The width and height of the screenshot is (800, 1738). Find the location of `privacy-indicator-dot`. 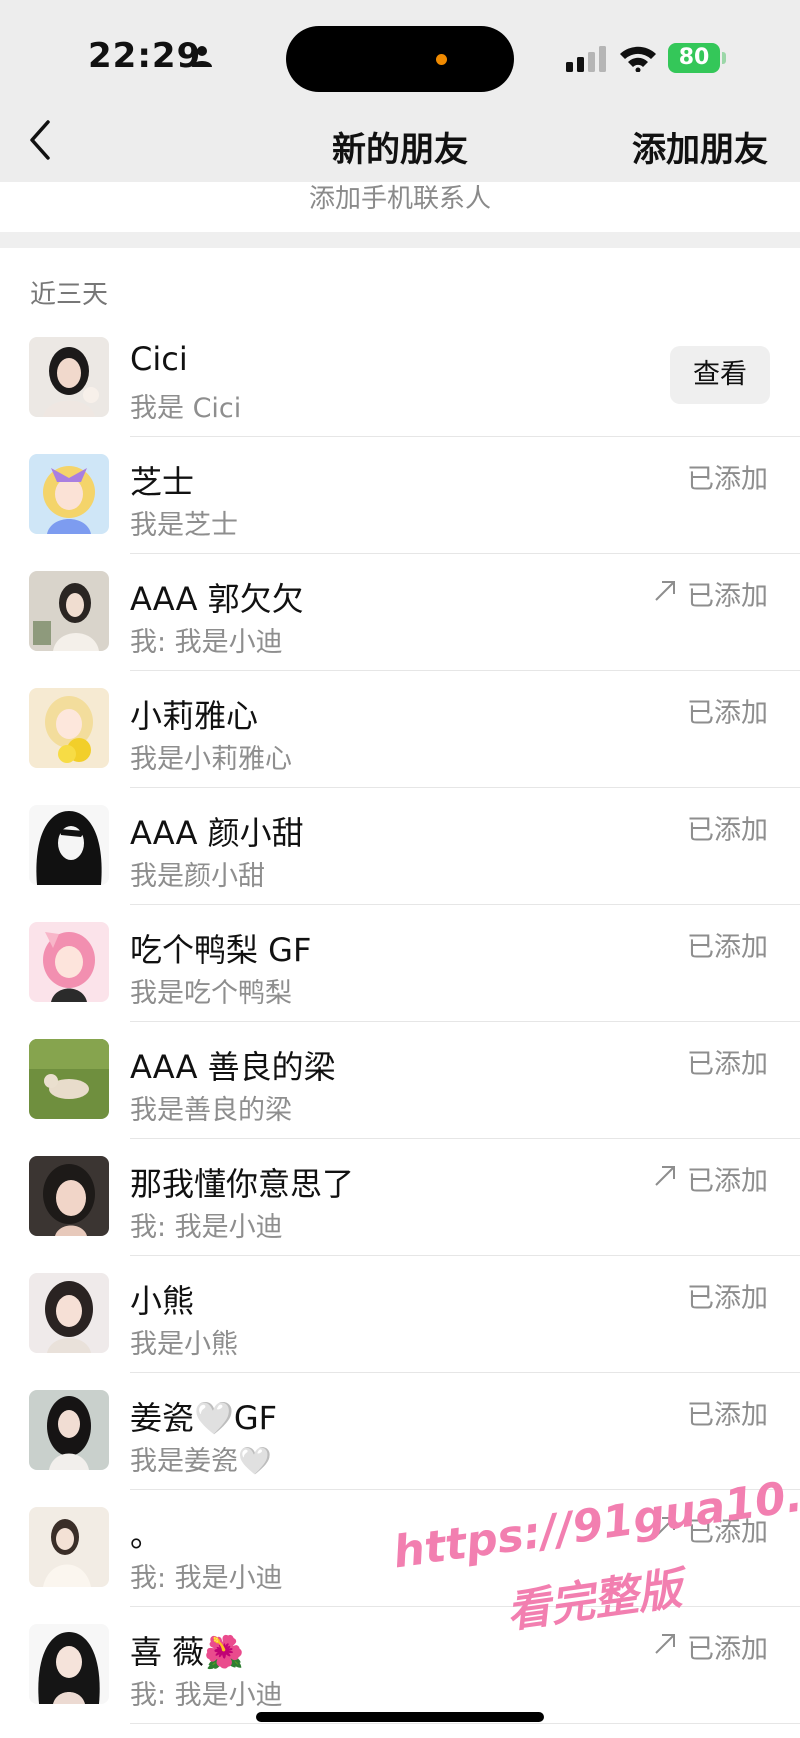

privacy-indicator-dot is located at coordinates (441, 59).